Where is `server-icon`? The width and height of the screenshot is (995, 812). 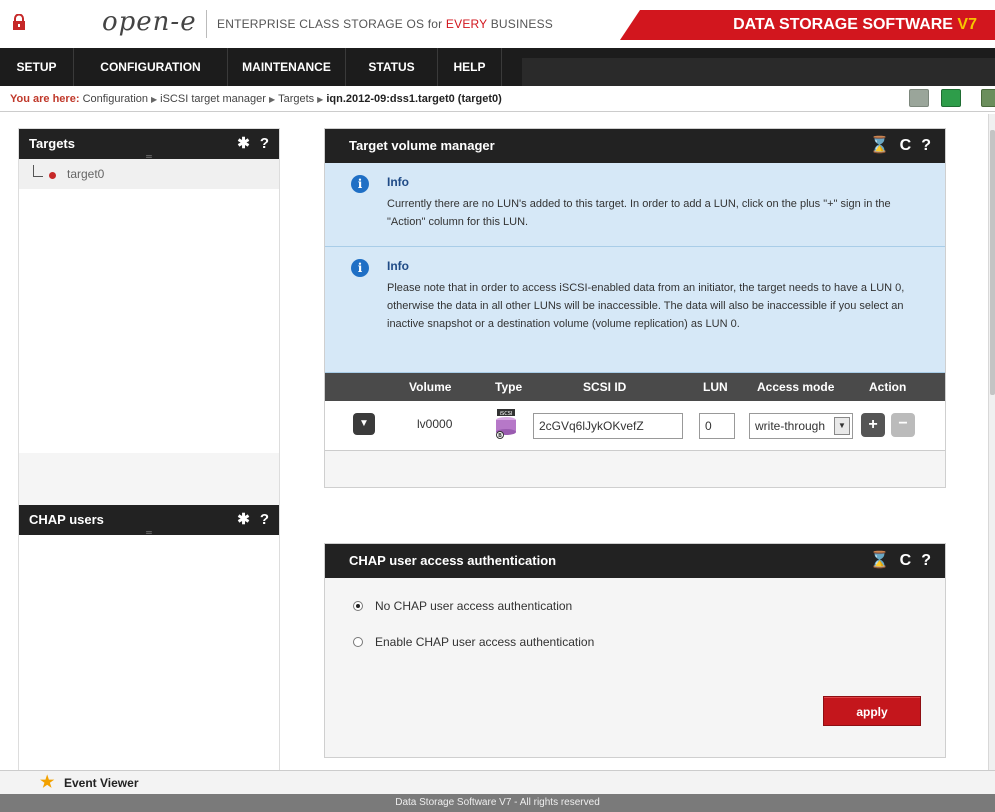
server-icon is located at coordinates (919, 98).